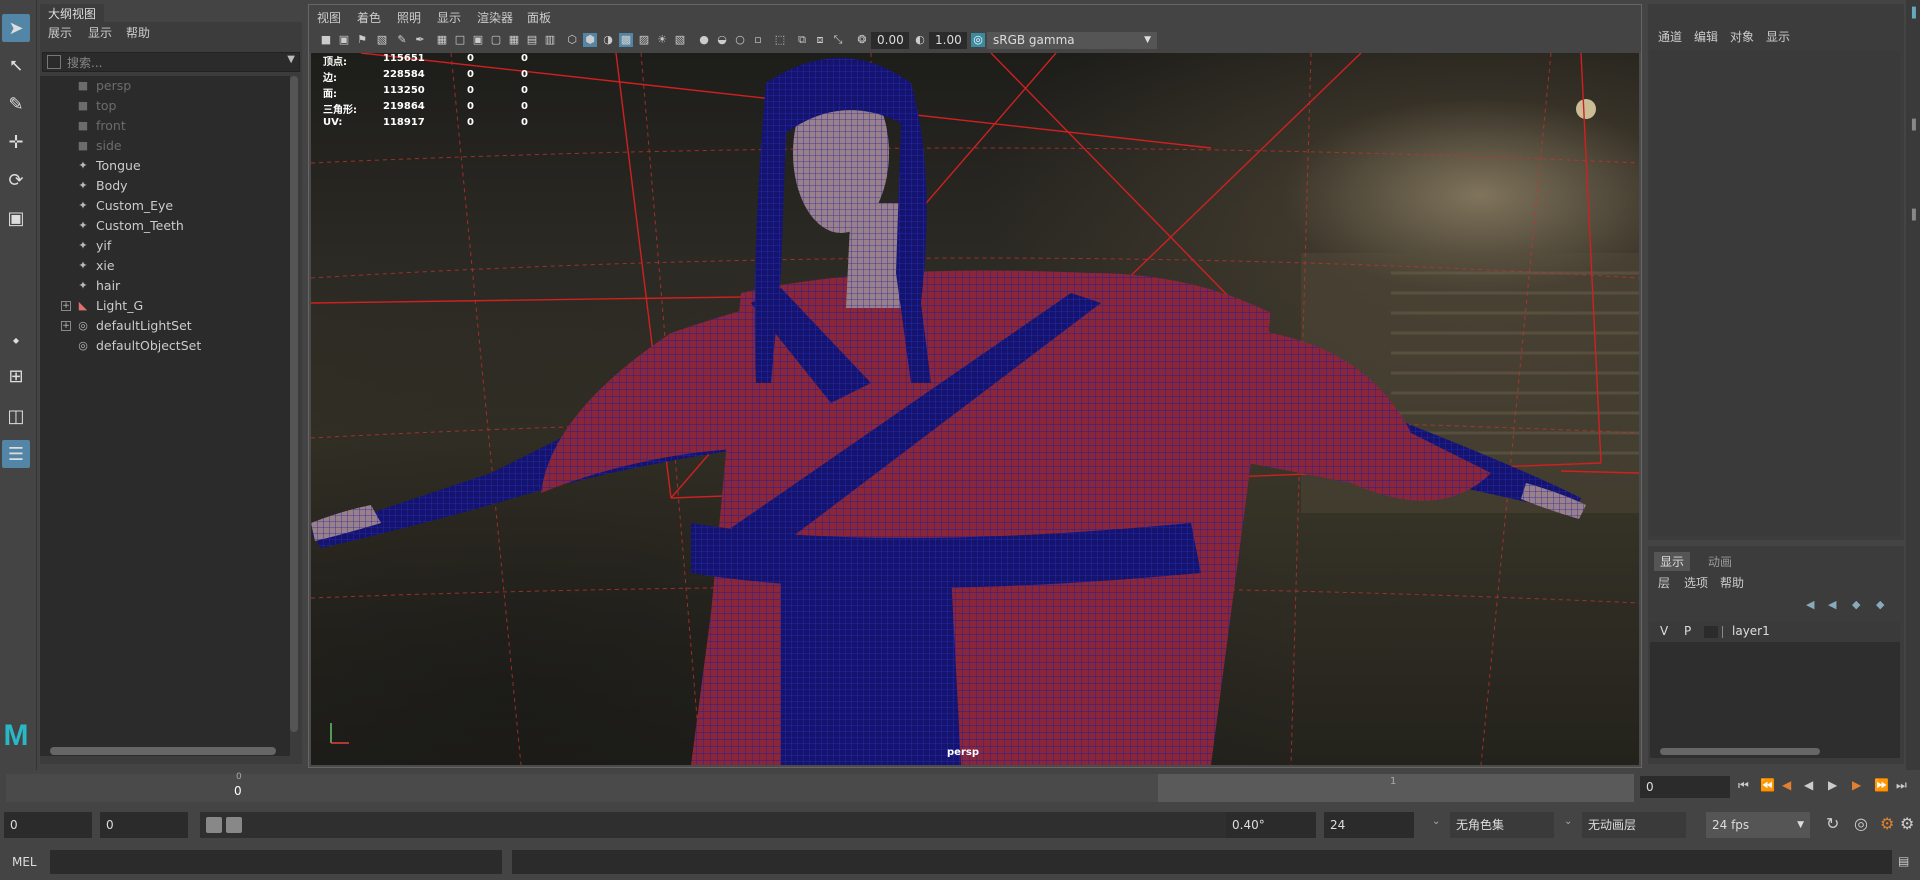  I want to click on chevron-down-icon: ▼, so click(291, 59).